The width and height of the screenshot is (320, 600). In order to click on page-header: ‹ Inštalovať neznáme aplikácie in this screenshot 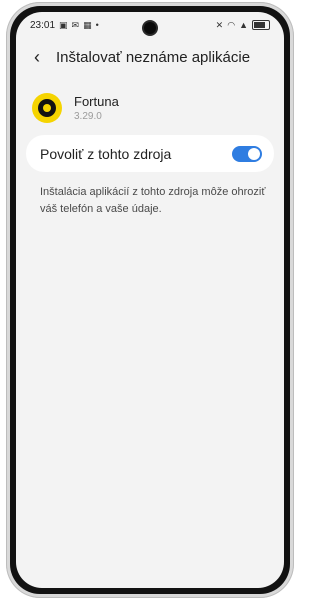, I will do `click(150, 57)`.